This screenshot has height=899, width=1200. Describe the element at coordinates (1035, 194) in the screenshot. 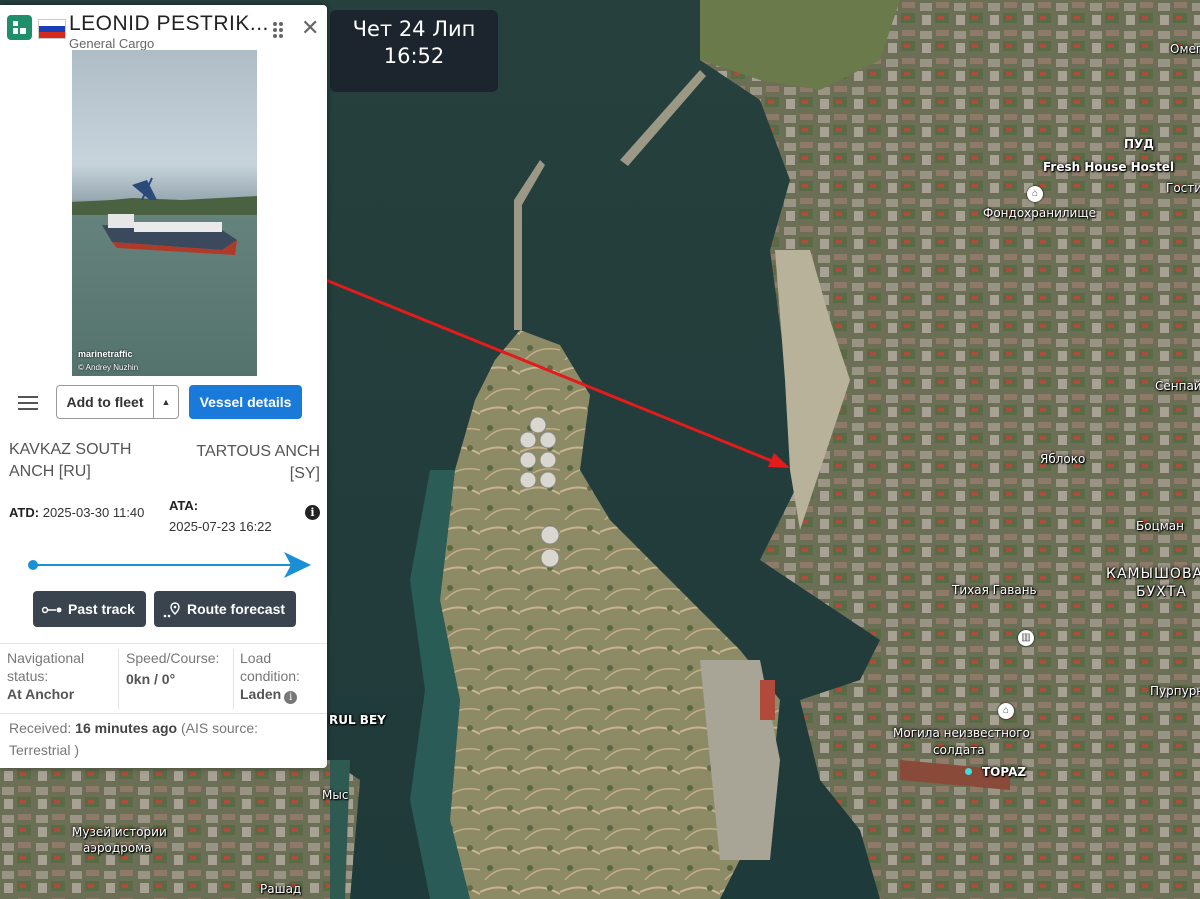

I see `museum-icon: ⌂` at that location.